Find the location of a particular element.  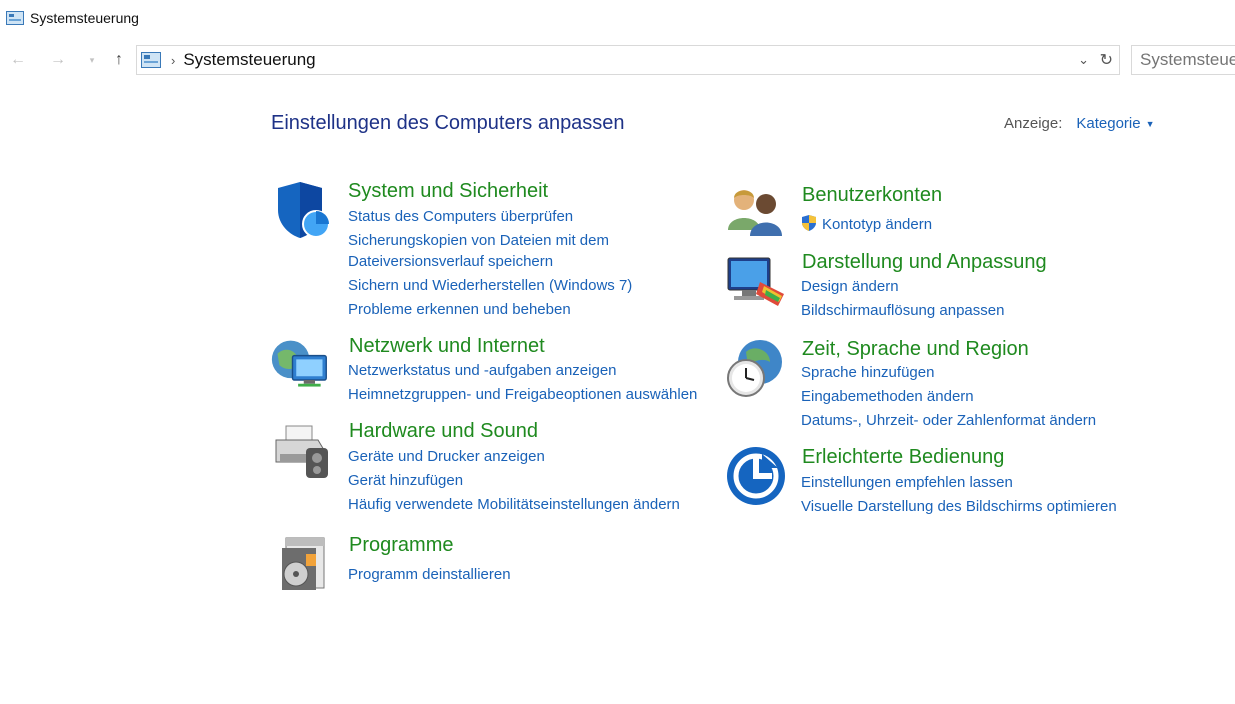

link-add-language: Sprache hinzufügen is located at coordinates (948, 373).